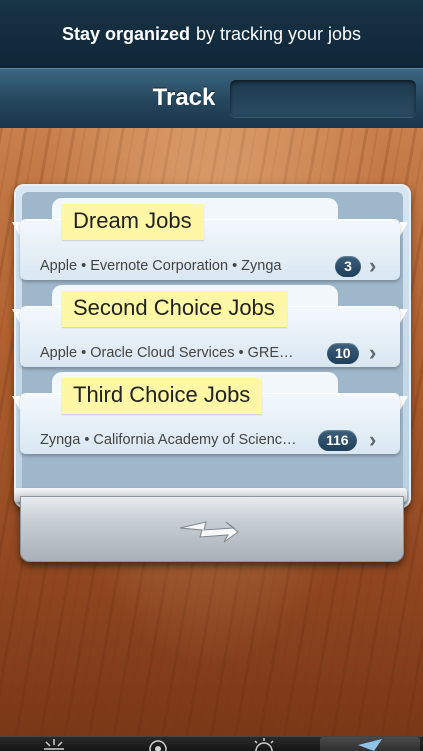  I want to click on promo-banner: Stay organized by tracking your jobs, so click(211, 34).